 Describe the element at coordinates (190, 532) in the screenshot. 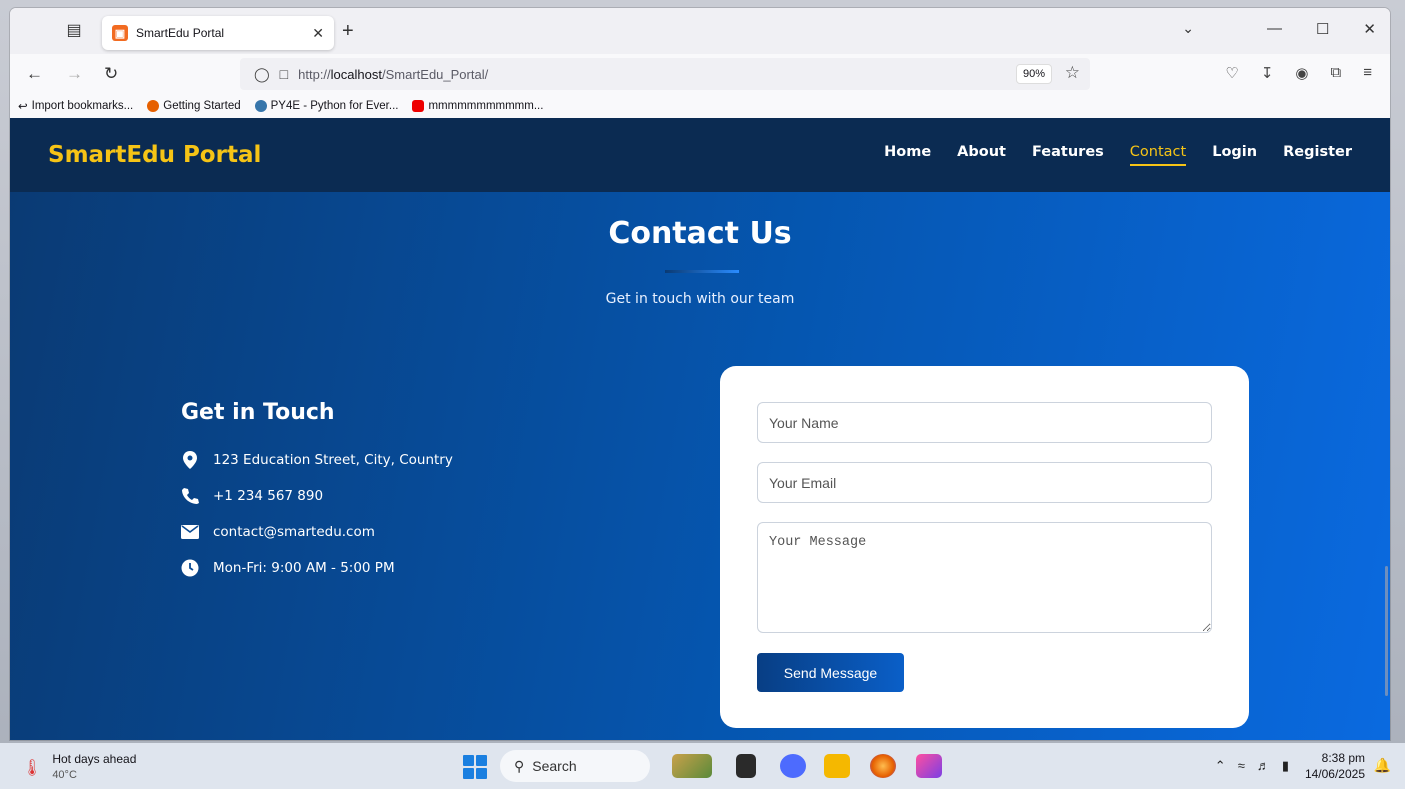

I see `envelope-icon` at that location.